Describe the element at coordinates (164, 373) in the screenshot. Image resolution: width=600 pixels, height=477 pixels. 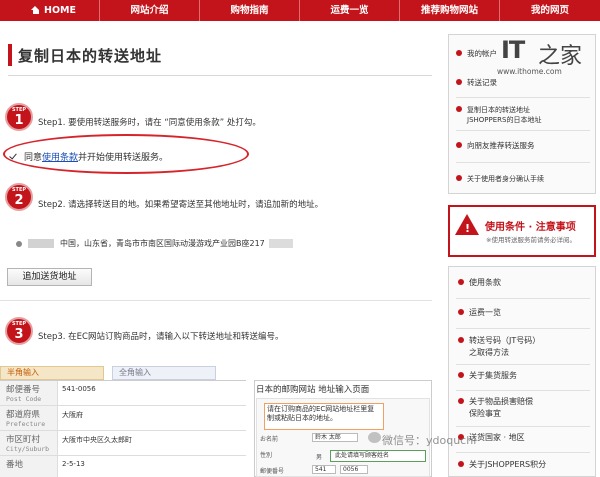
I see `tab-full-width: 全角输入` at that location.